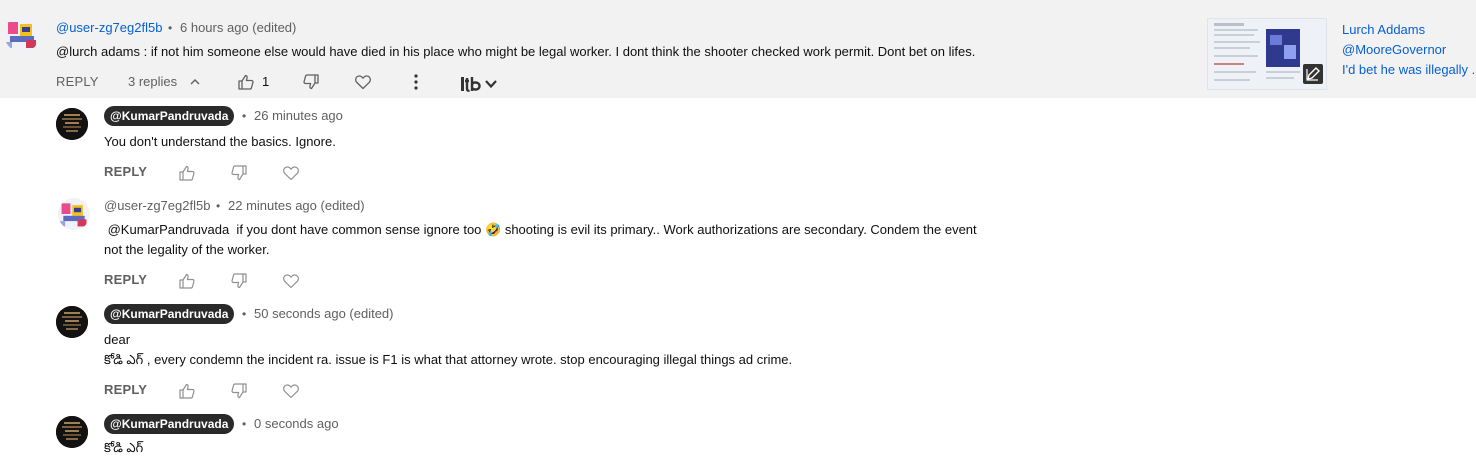 This screenshot has height=459, width=1476. What do you see at coordinates (238, 27) in the screenshot?
I see `comment-time: 6 hours ago (edited)` at bounding box center [238, 27].